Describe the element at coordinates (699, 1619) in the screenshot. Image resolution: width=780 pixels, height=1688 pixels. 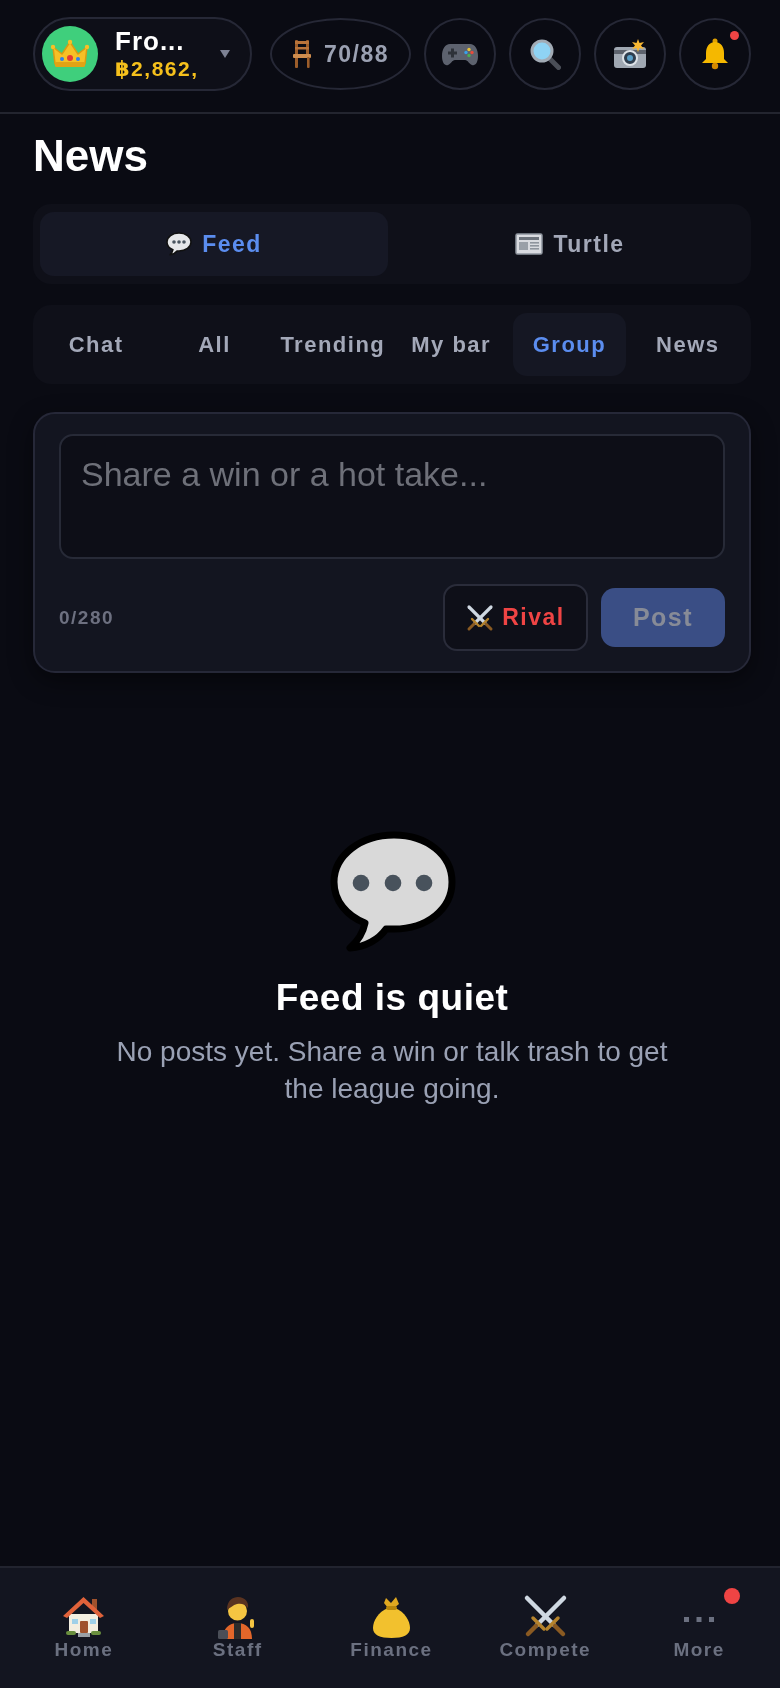
I see `more-dots-icon` at that location.